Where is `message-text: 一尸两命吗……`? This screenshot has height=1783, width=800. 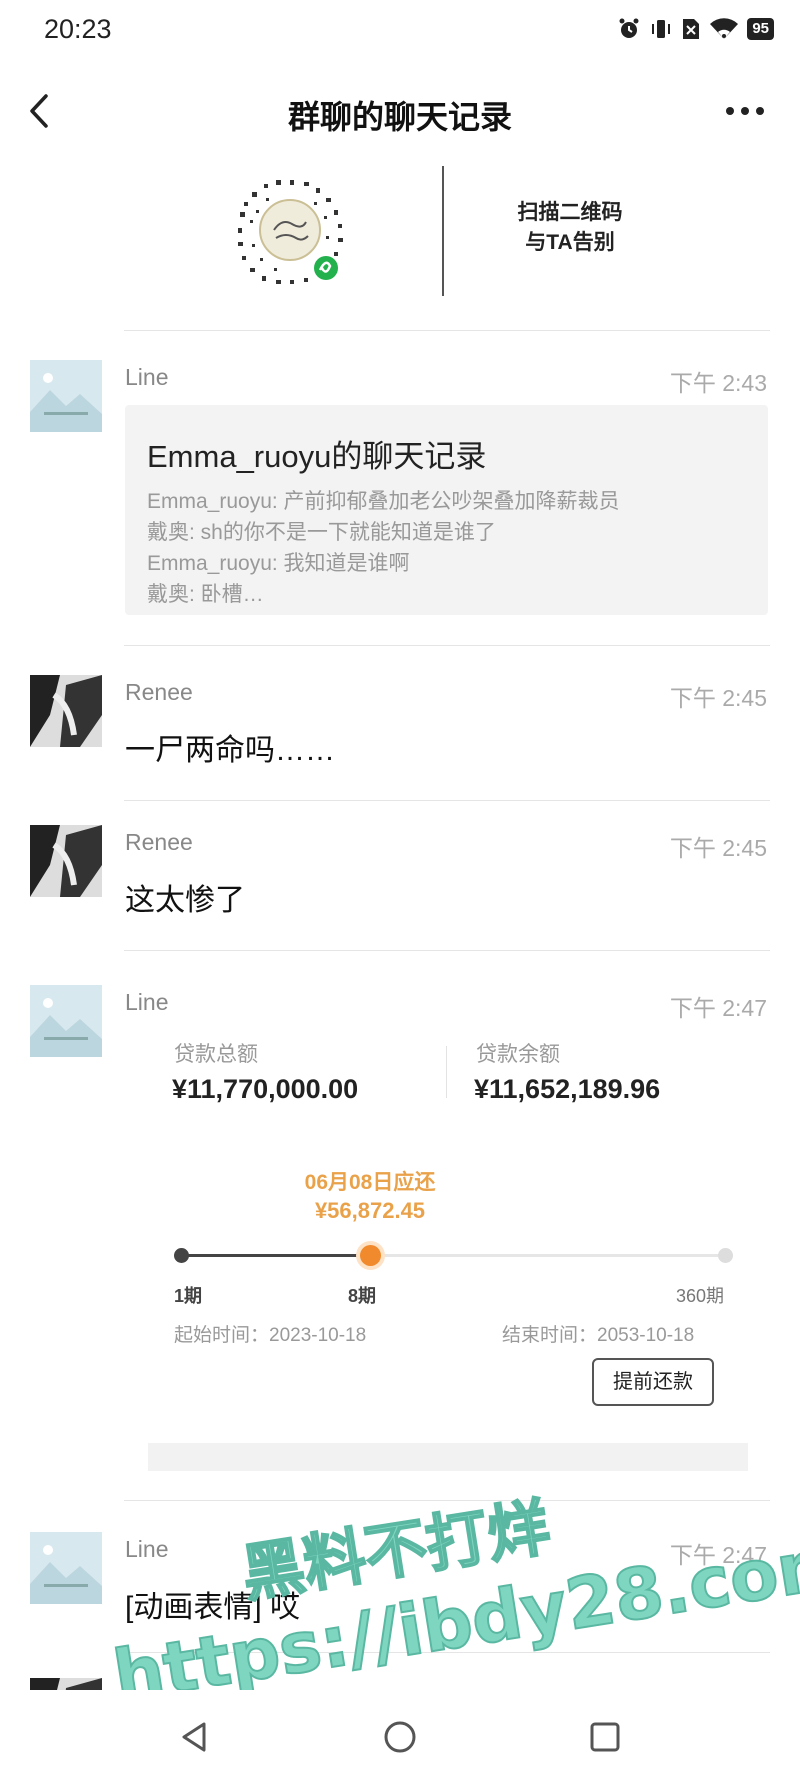 message-text: 一尸两命吗…… is located at coordinates (230, 750).